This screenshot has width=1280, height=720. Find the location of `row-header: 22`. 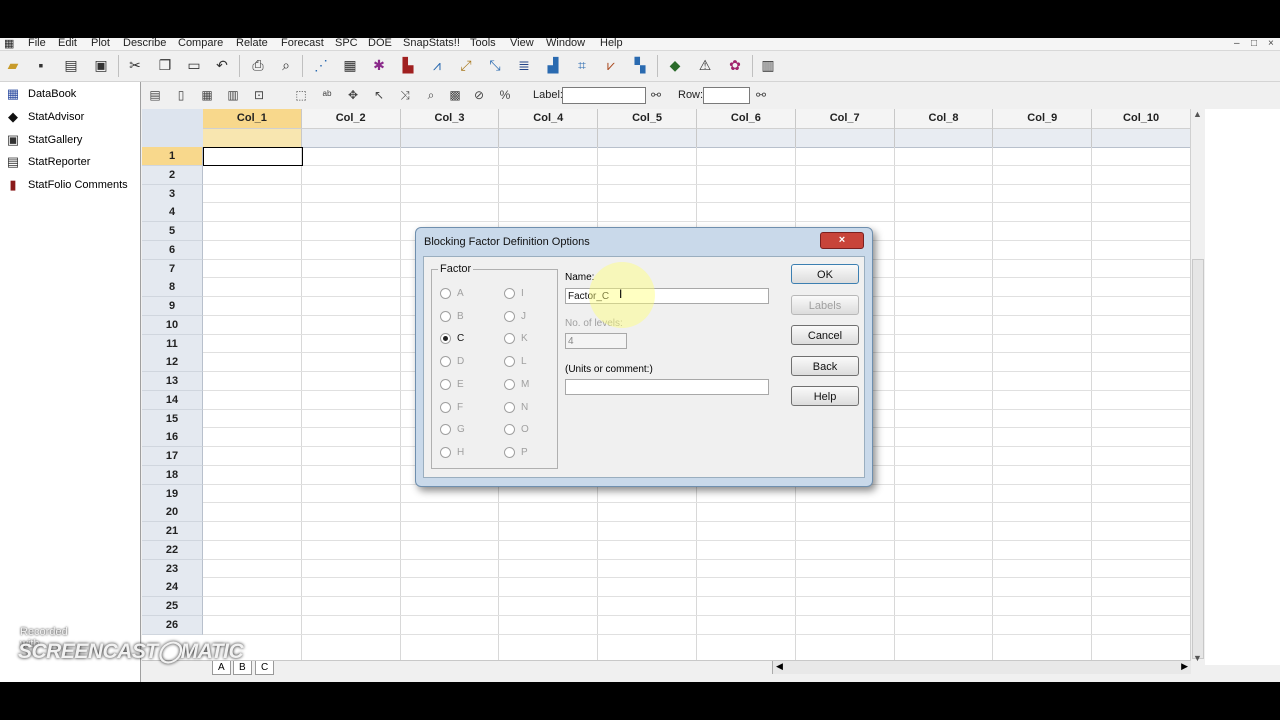

row-header: 22 is located at coordinates (172, 550).